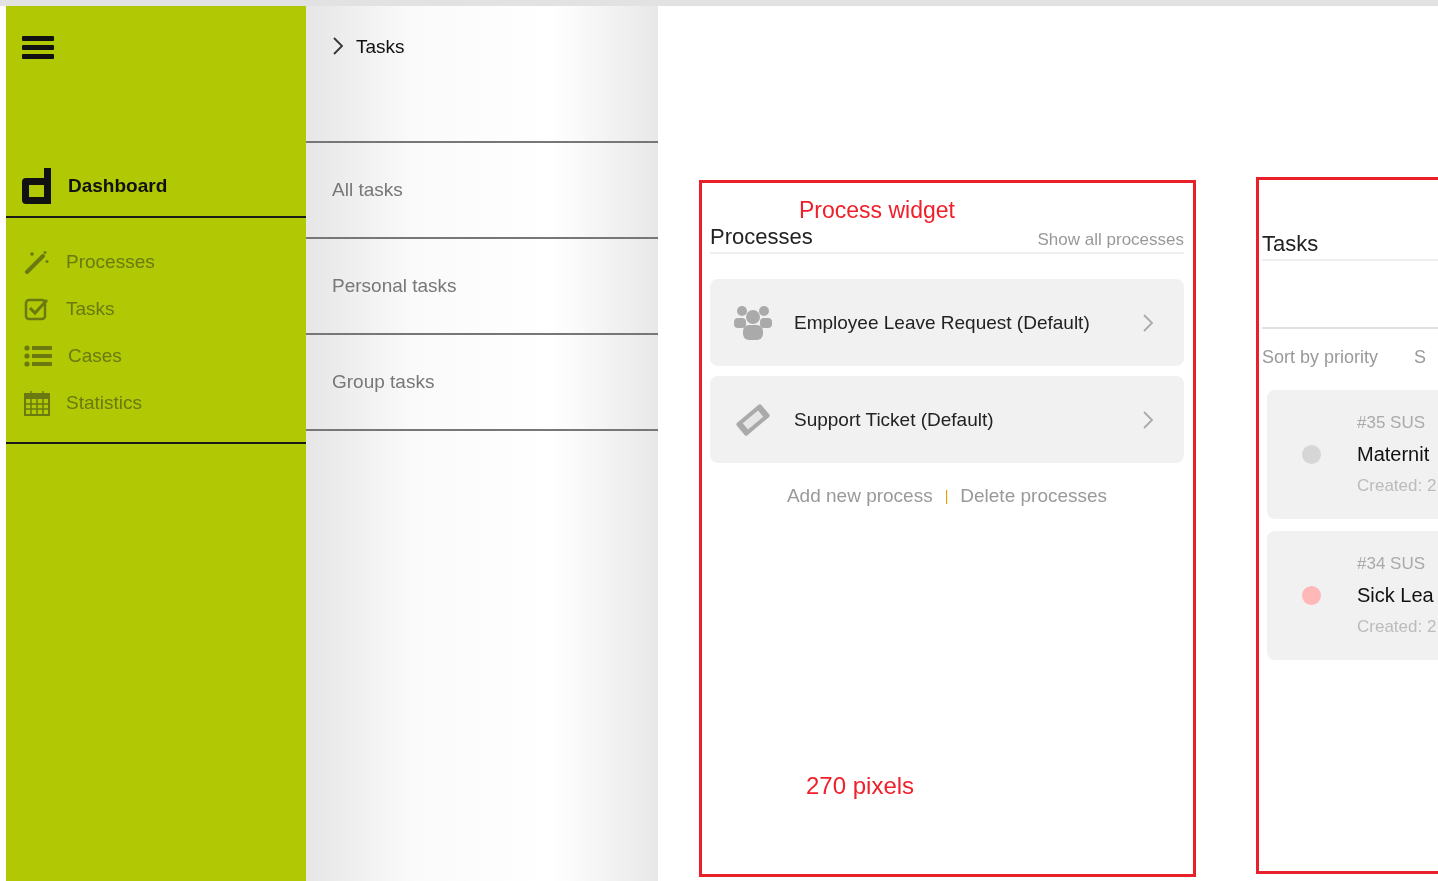 Image resolution: width=1438 pixels, height=881 pixels. Describe the element at coordinates (1110, 240) in the screenshot. I see `show-all-link: Show all processes` at that location.